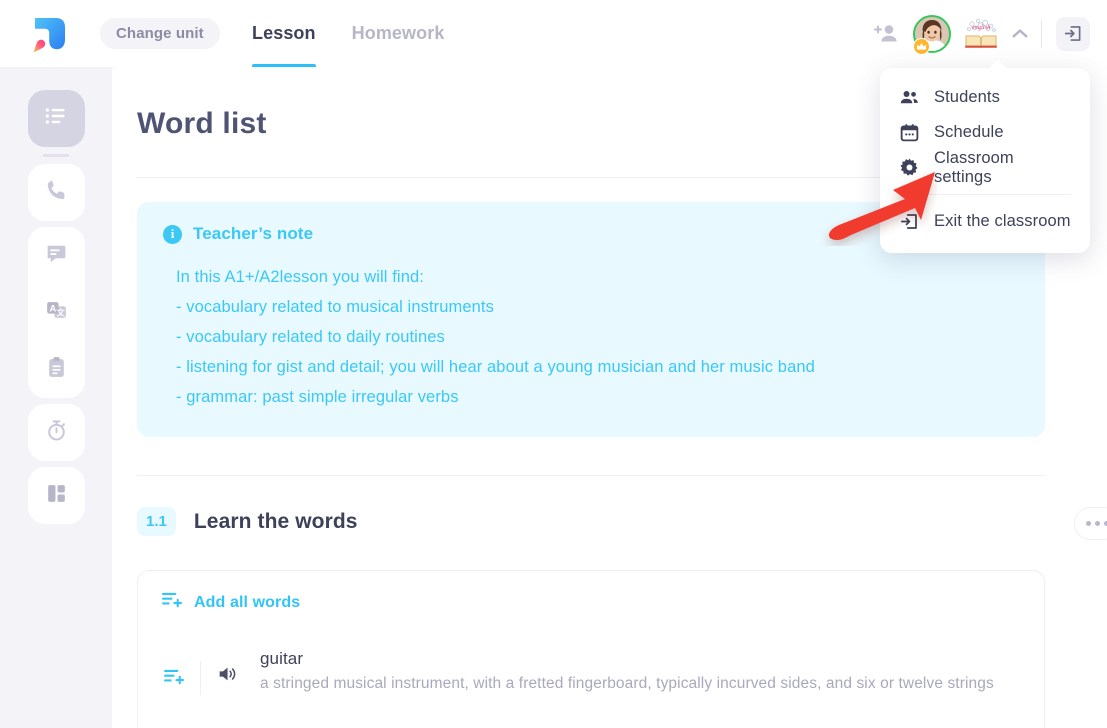 This screenshot has height=728, width=1107. What do you see at coordinates (1041, 33) in the screenshot?
I see `top-bar-divider` at bounding box center [1041, 33].